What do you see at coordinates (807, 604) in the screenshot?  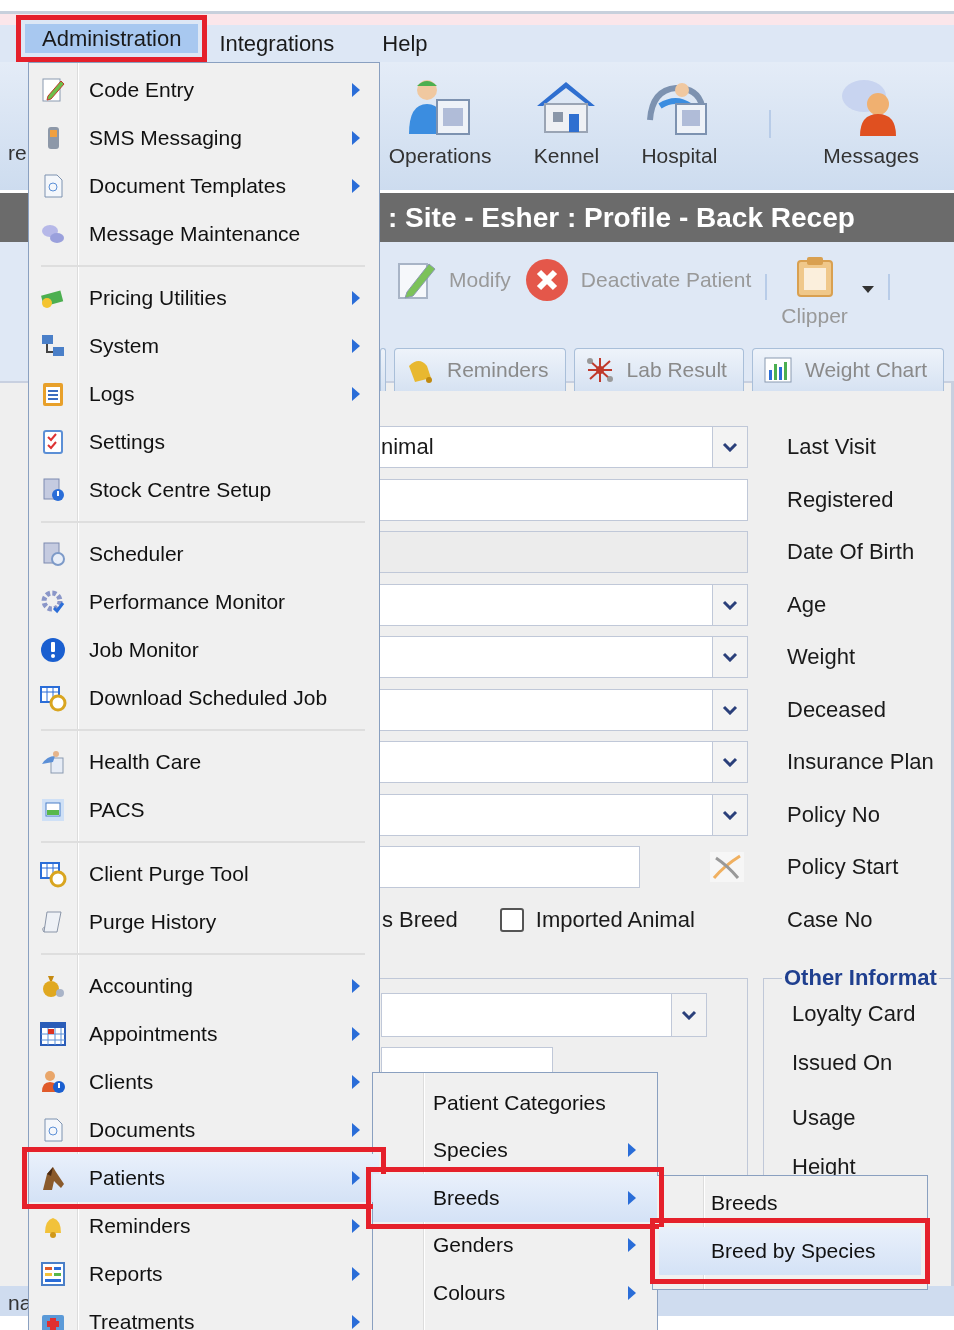 I see `field-label: Age` at bounding box center [807, 604].